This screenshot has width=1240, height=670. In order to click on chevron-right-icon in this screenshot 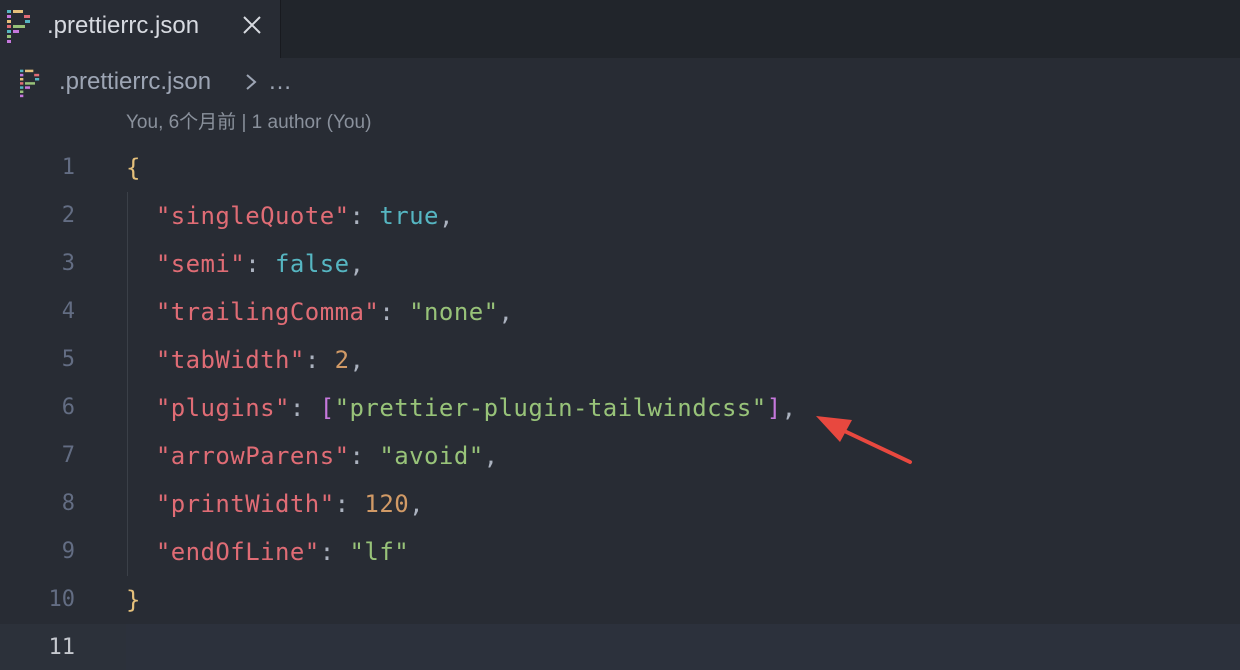, I will do `click(251, 82)`.